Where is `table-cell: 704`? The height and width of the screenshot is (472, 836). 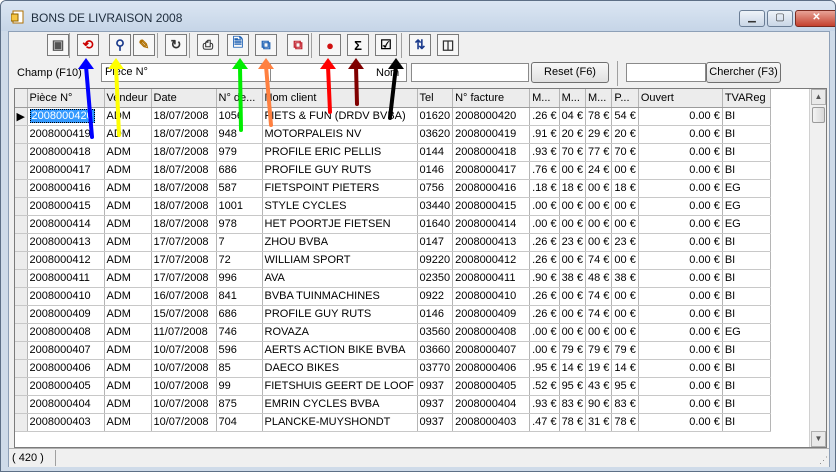 table-cell: 704 is located at coordinates (239, 422).